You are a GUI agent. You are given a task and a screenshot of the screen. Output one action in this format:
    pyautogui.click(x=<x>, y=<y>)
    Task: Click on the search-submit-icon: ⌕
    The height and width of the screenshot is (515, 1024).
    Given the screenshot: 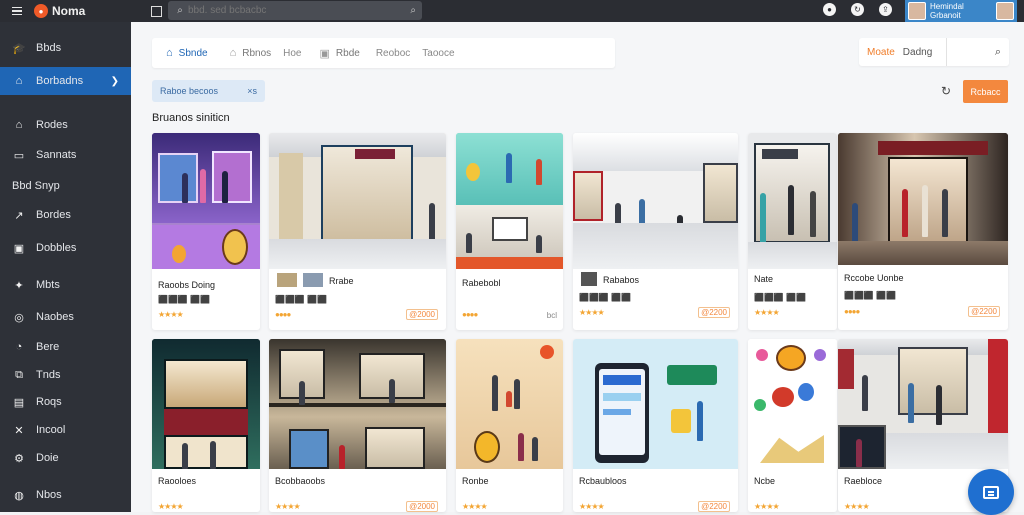 What is the action you would take?
    pyautogui.click(x=413, y=10)
    